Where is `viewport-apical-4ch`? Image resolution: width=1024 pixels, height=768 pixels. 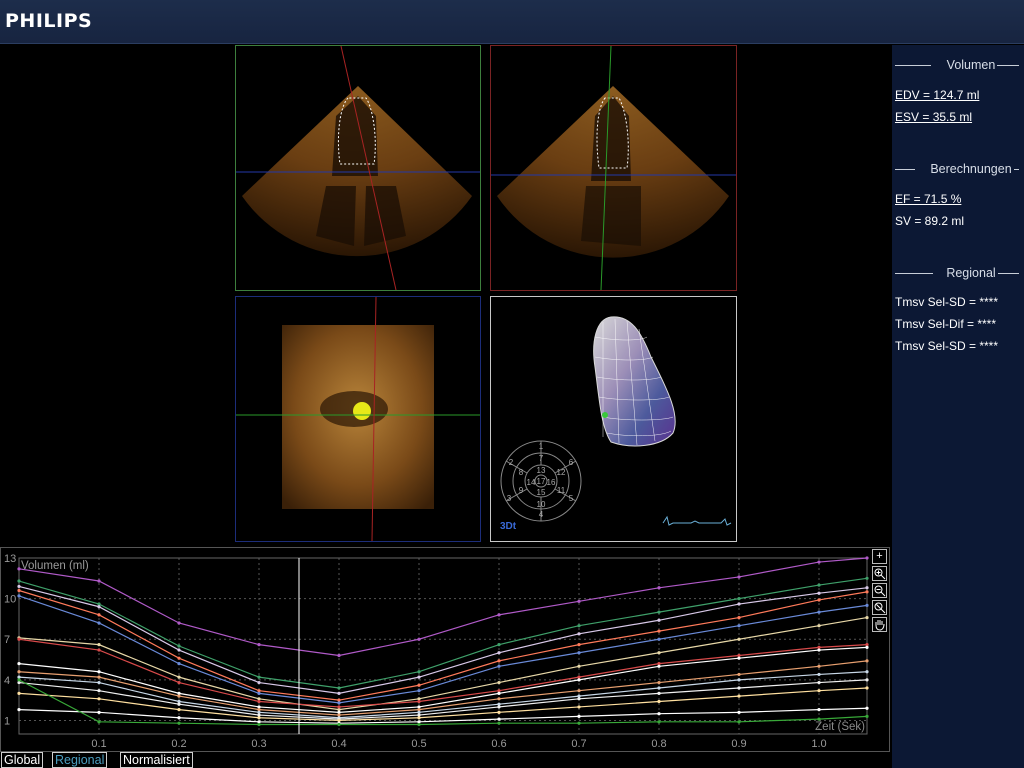
viewport-apical-4ch is located at coordinates (358, 168).